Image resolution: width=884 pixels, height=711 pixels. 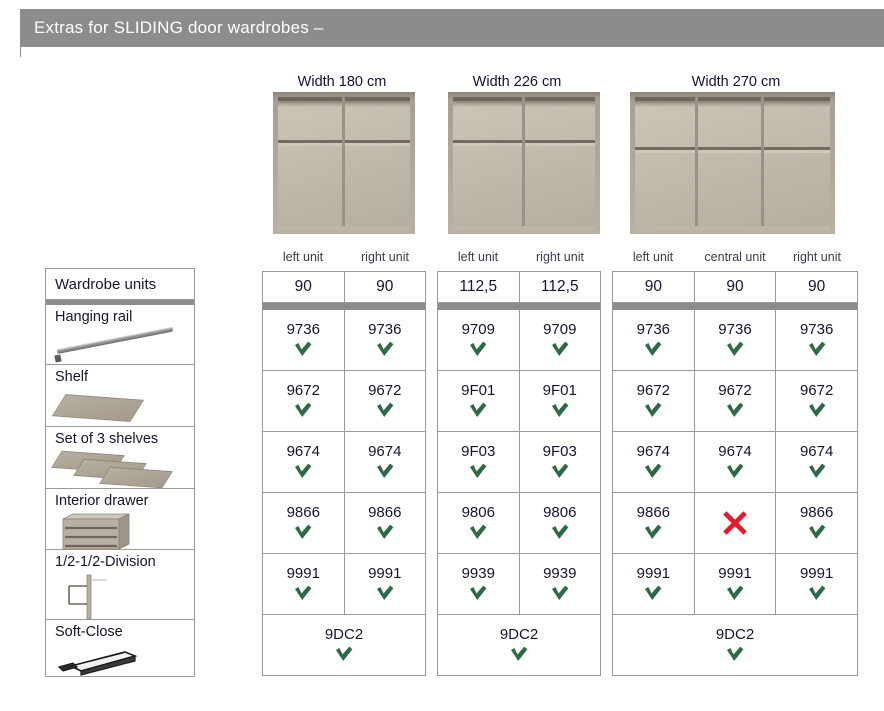 I want to click on cross-icon, so click(x=735, y=523).